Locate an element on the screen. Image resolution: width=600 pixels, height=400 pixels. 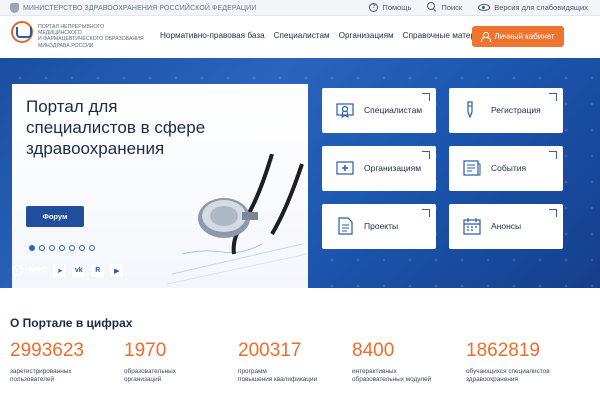
slider-dots is located at coordinates (62, 248).